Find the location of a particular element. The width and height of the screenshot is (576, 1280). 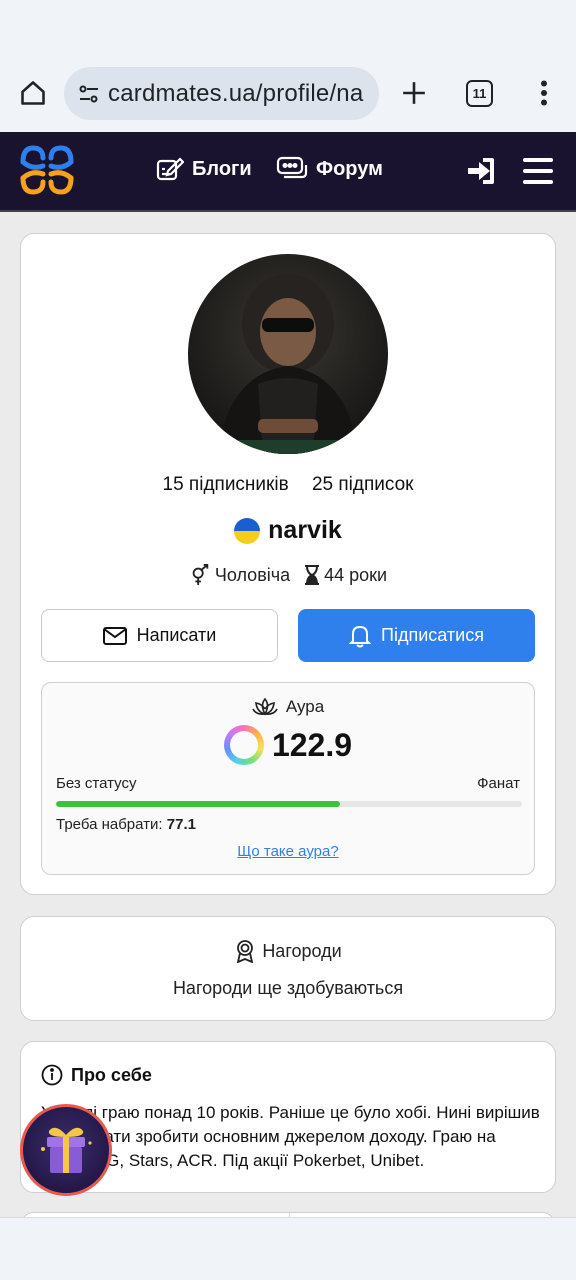

blog-edit-icon is located at coordinates (170, 169).